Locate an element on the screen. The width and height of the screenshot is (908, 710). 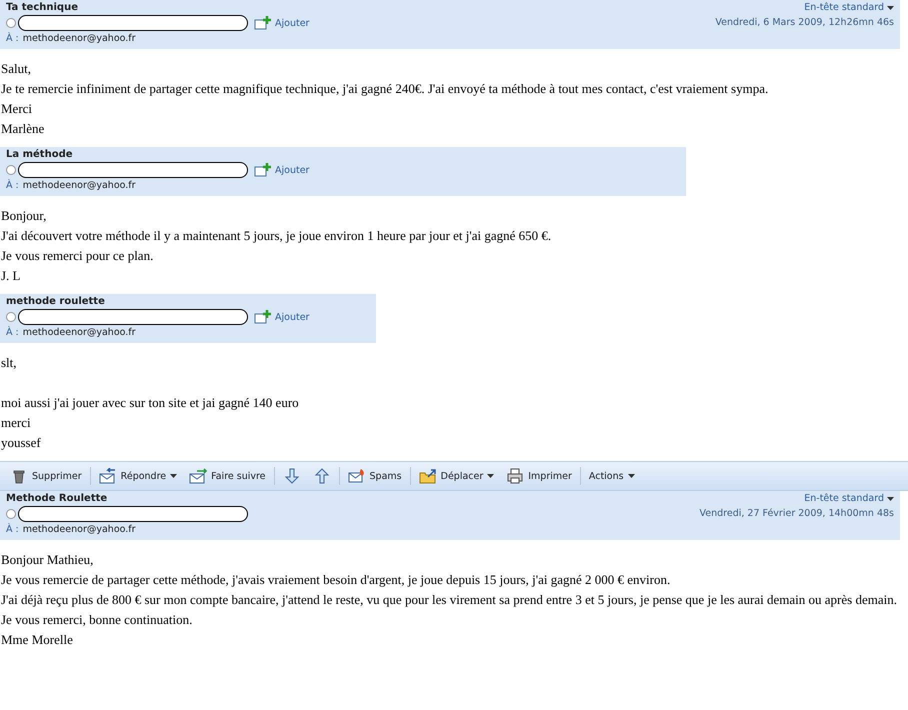
message-subject: methode roulette is located at coordinates (56, 301).